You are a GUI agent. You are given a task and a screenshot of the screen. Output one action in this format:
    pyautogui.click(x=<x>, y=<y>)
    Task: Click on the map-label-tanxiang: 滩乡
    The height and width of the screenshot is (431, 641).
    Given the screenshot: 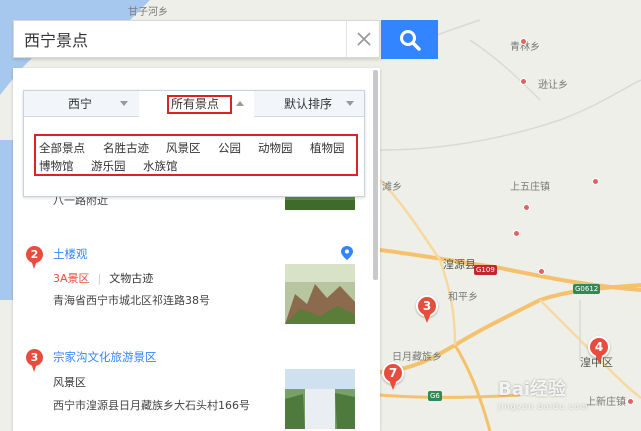 What is the action you would take?
    pyautogui.click(x=392, y=187)
    